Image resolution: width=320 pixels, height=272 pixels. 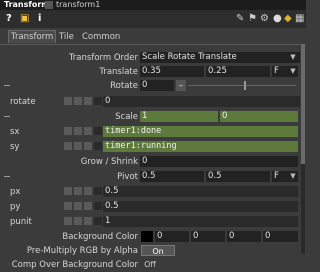 What do you see at coordinates (157, 85) in the screenshot?
I see `rotate-field: 0` at bounding box center [157, 85].